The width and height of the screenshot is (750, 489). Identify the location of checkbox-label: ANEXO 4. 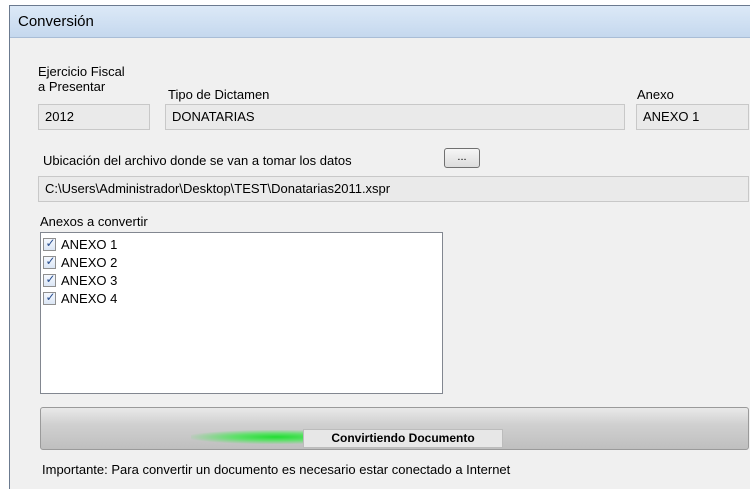
(89, 298).